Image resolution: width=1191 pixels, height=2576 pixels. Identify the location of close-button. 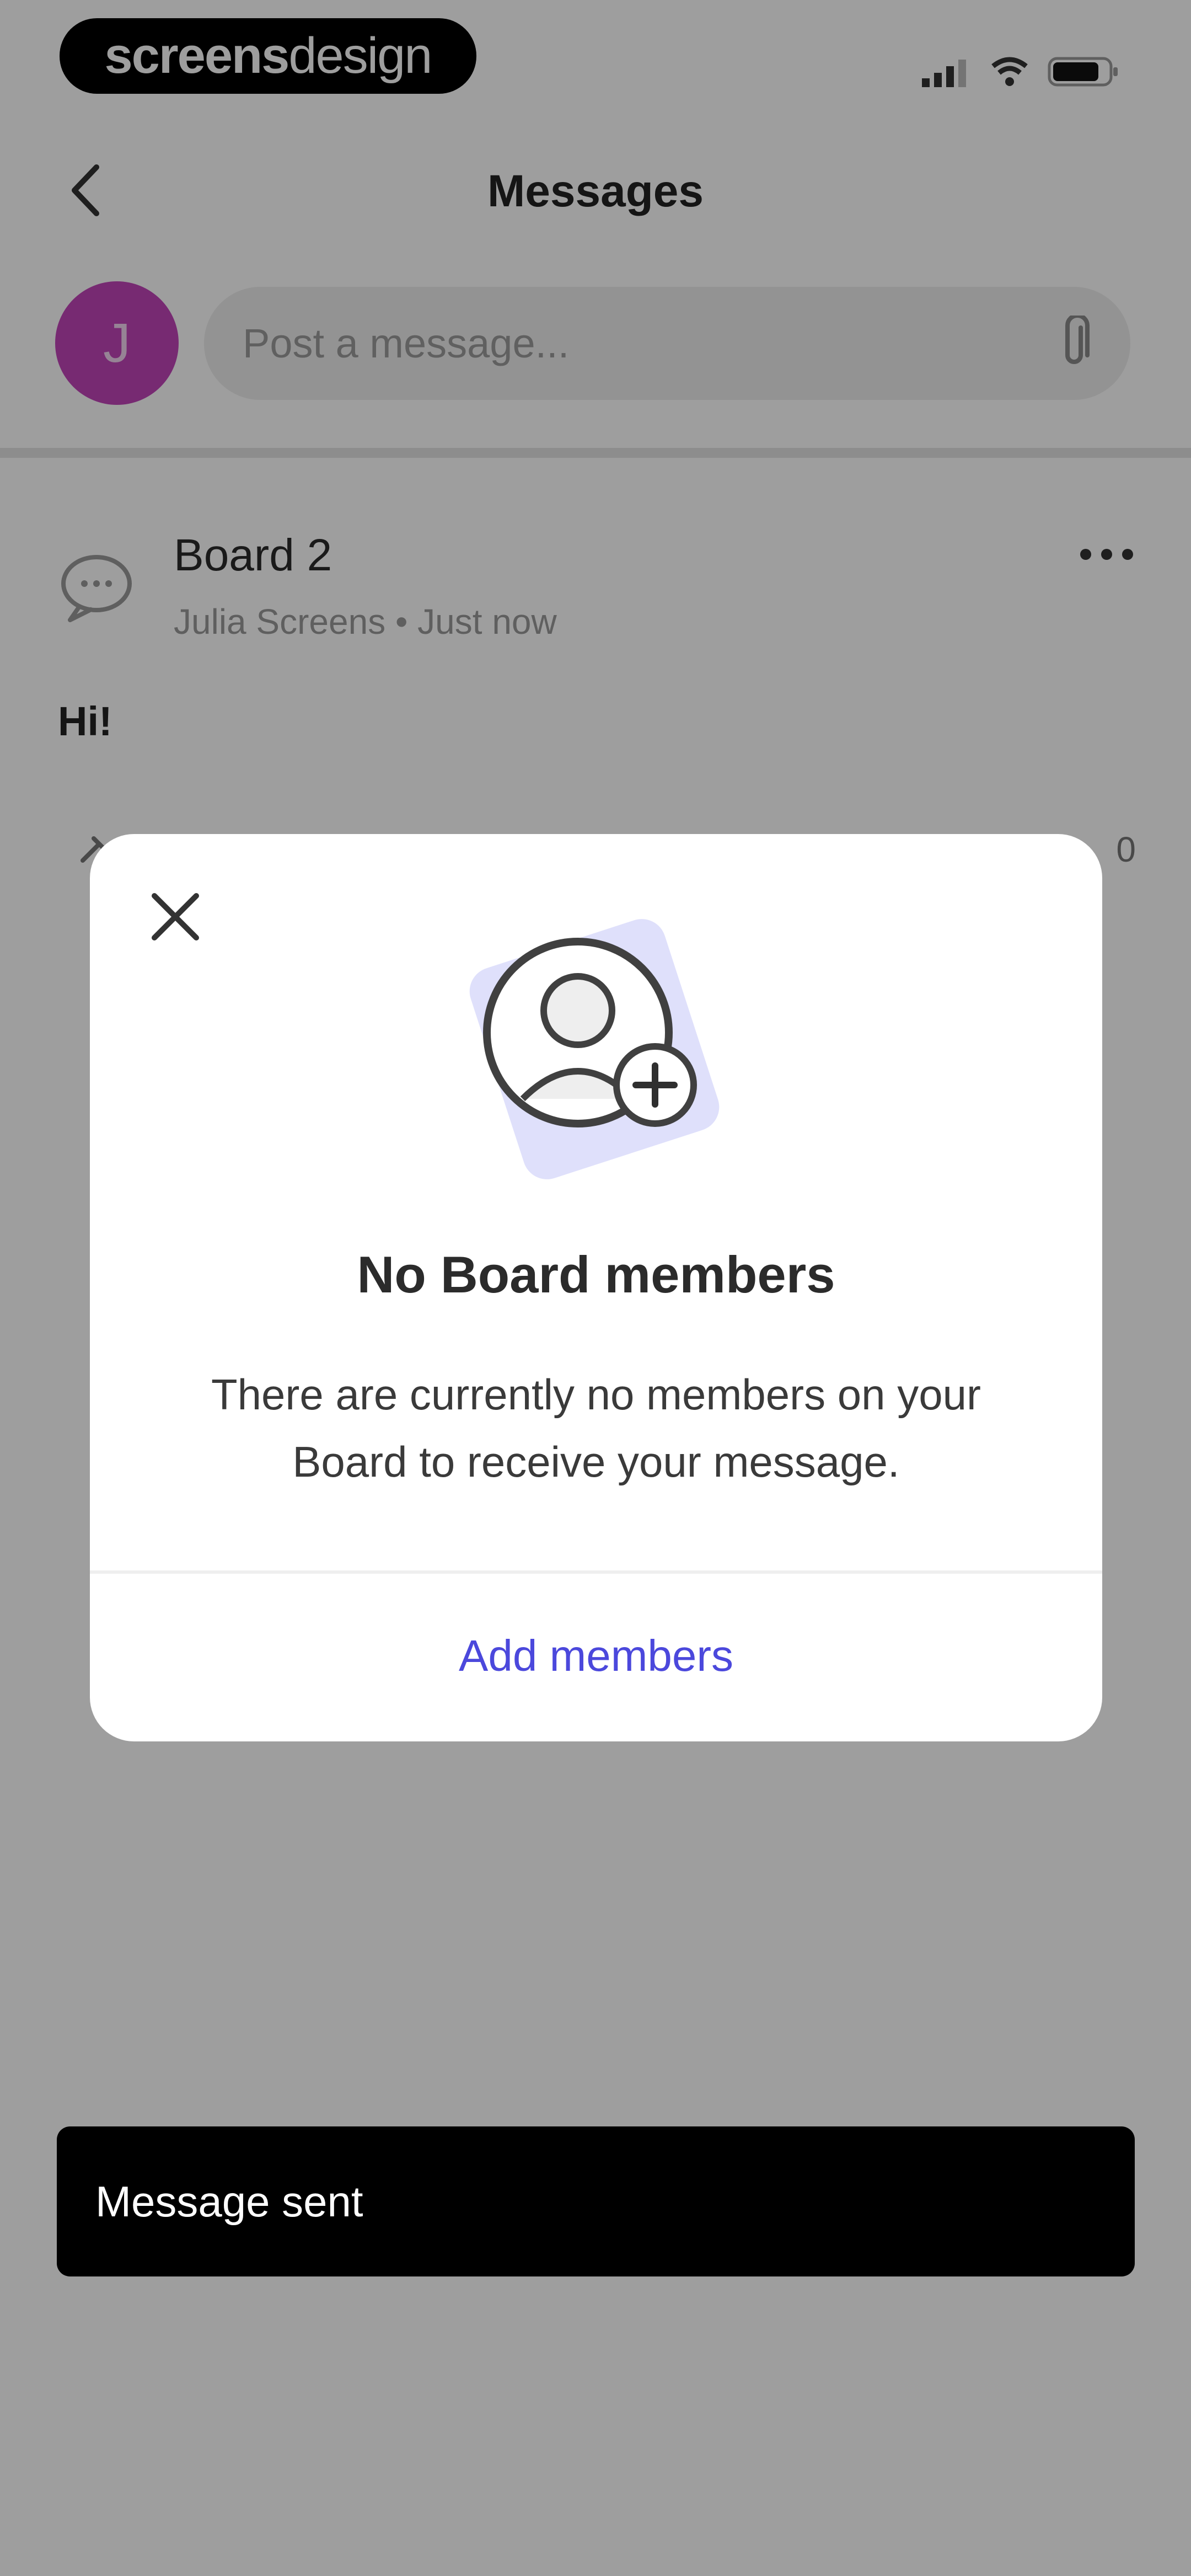
(175, 917).